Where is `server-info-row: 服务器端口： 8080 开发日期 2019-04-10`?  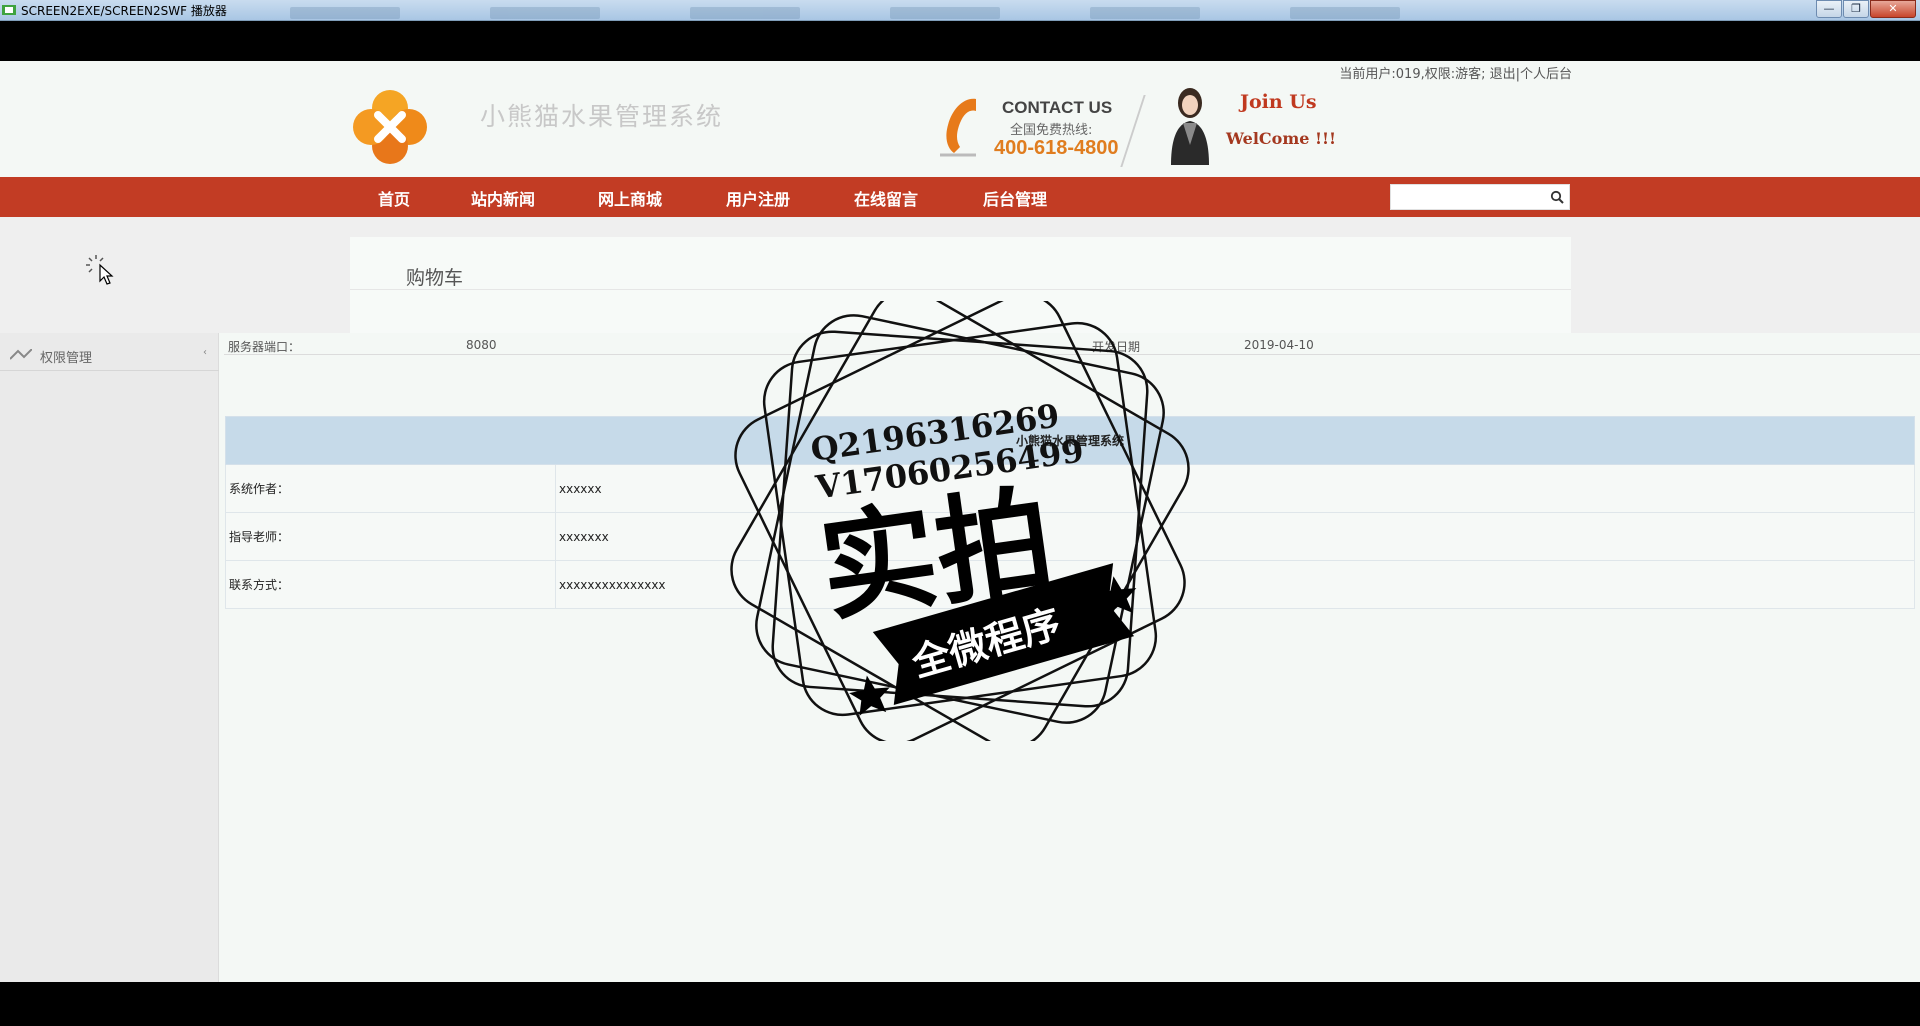
server-info-row: 服务器端口： 8080 开发日期 2019-04-10 is located at coordinates (1072, 344).